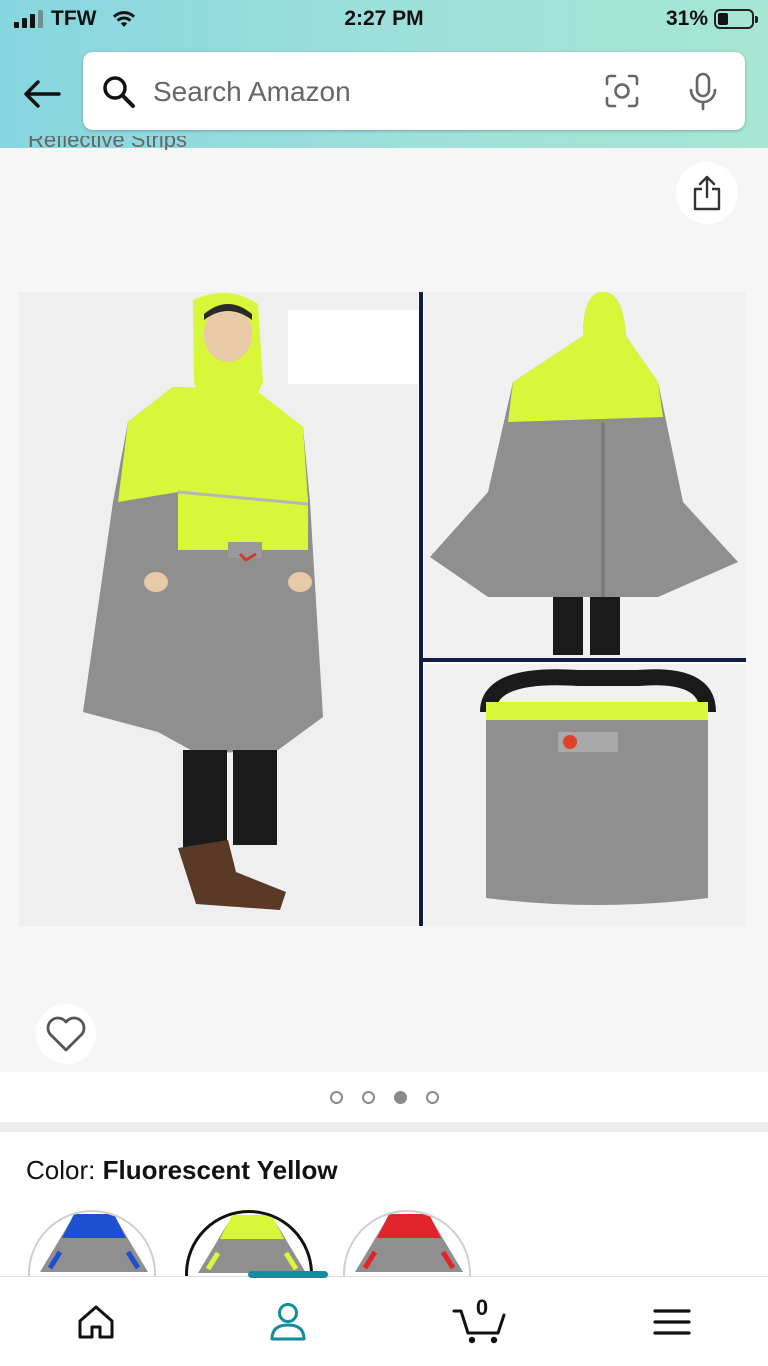 The height and width of the screenshot is (1366, 768). What do you see at coordinates (407, 1245) in the screenshot?
I see `color-swatch-red` at bounding box center [407, 1245].